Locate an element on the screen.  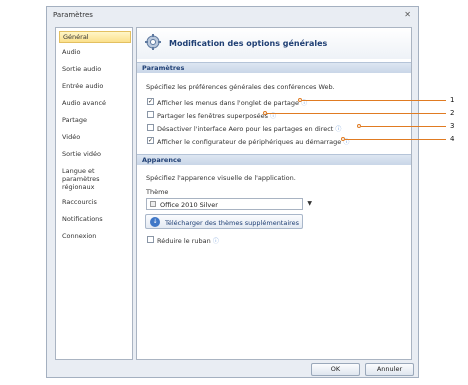
sidebar-item-sharing: Partage is located at coordinates (95, 120).